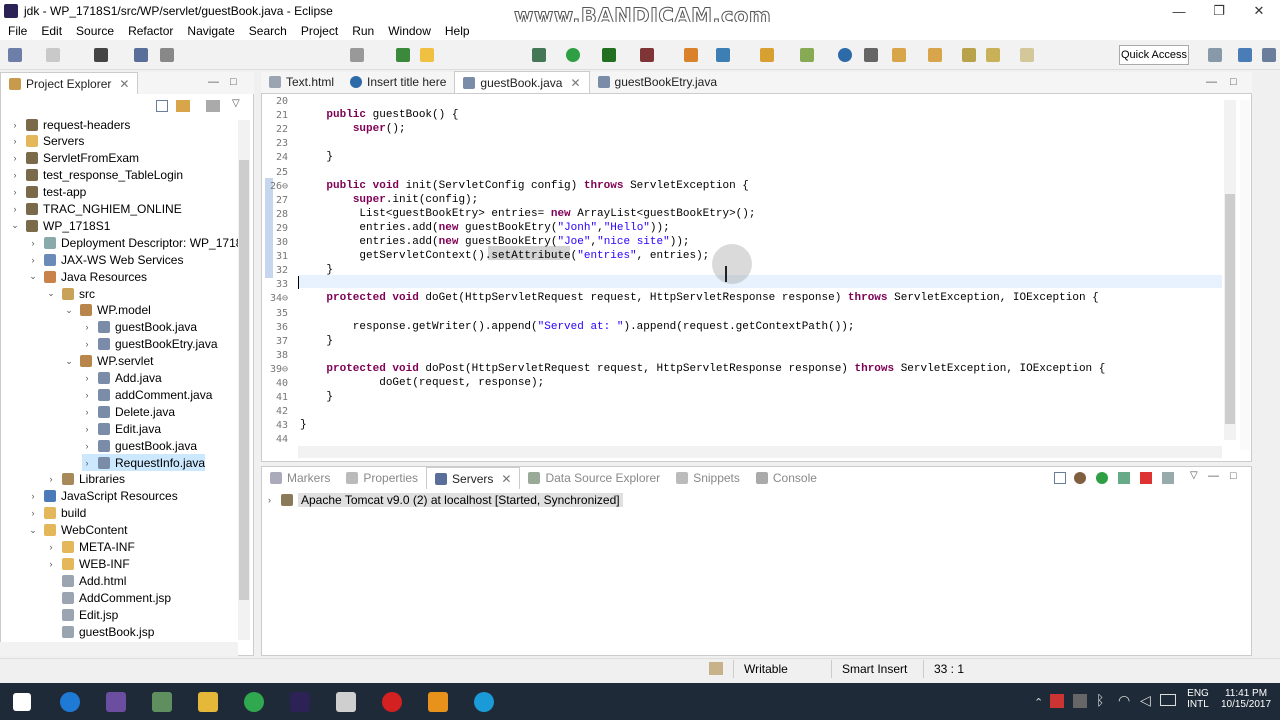  I want to click on tree-item: › Add.java, so click(122, 378).